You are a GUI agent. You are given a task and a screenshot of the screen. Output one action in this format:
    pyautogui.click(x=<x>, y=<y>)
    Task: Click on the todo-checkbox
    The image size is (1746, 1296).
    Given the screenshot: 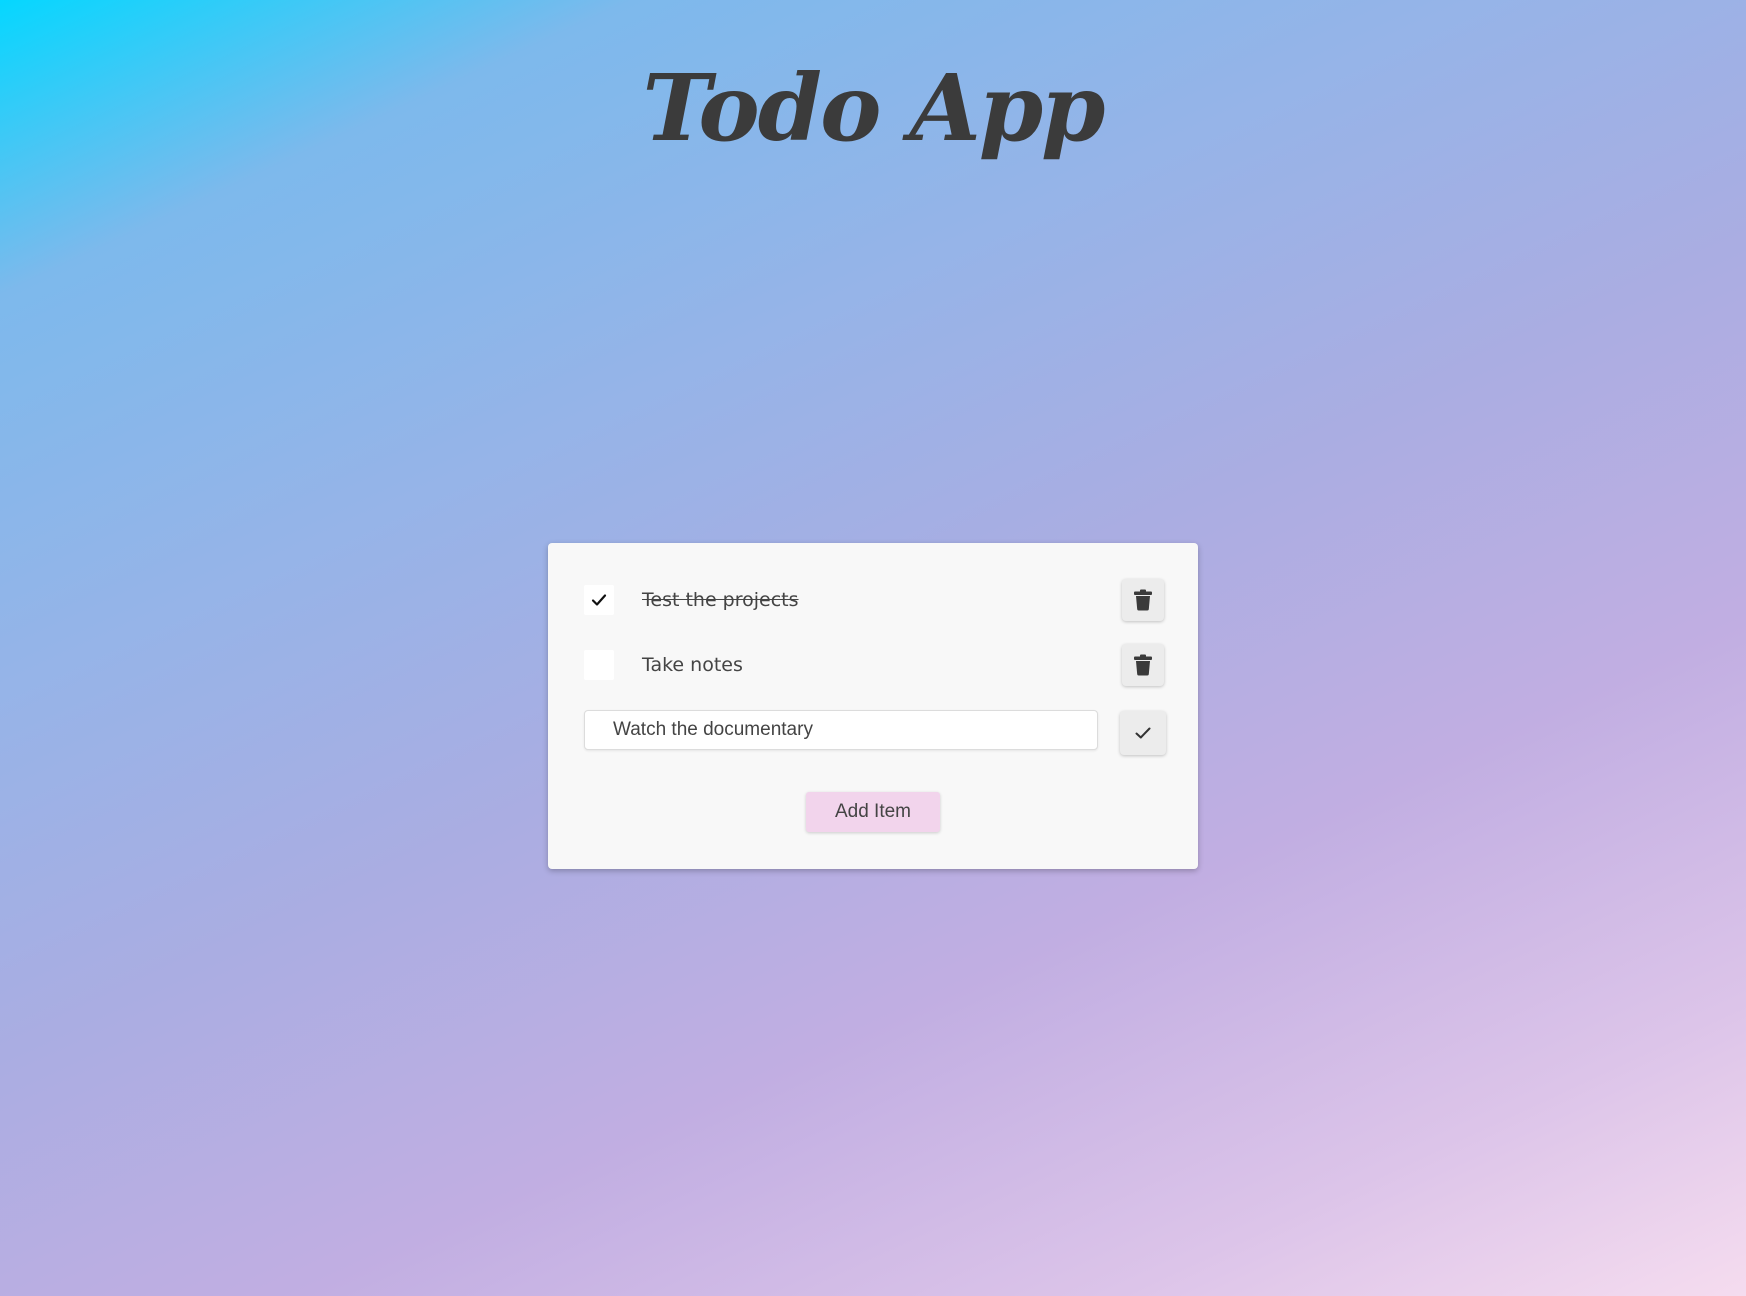 What is the action you would take?
    pyautogui.click(x=599, y=665)
    